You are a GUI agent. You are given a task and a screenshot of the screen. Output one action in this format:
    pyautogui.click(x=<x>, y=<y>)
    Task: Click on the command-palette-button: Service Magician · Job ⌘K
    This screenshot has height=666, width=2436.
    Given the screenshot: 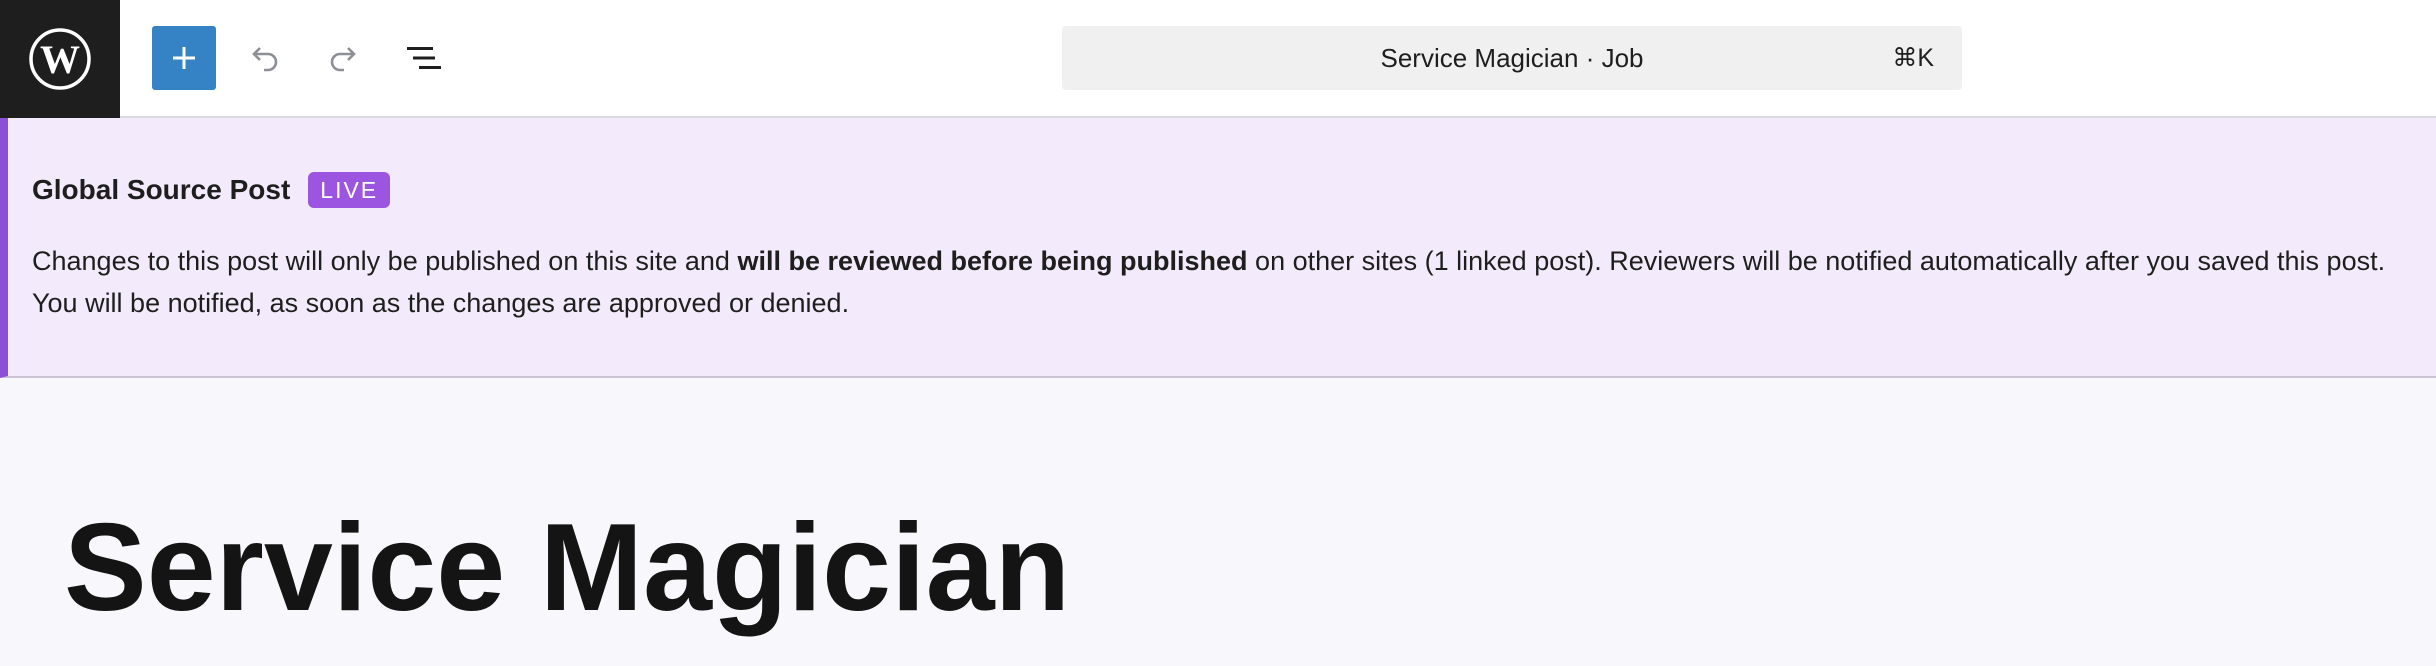 What is the action you would take?
    pyautogui.click(x=1512, y=58)
    